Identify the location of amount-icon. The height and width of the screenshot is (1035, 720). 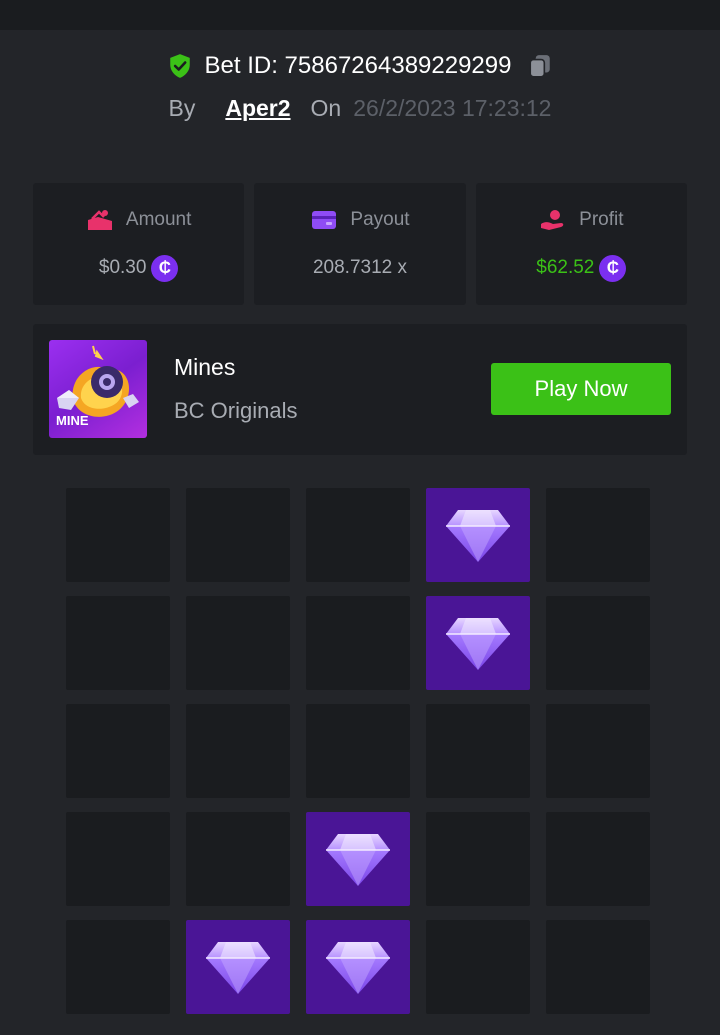
(99, 220).